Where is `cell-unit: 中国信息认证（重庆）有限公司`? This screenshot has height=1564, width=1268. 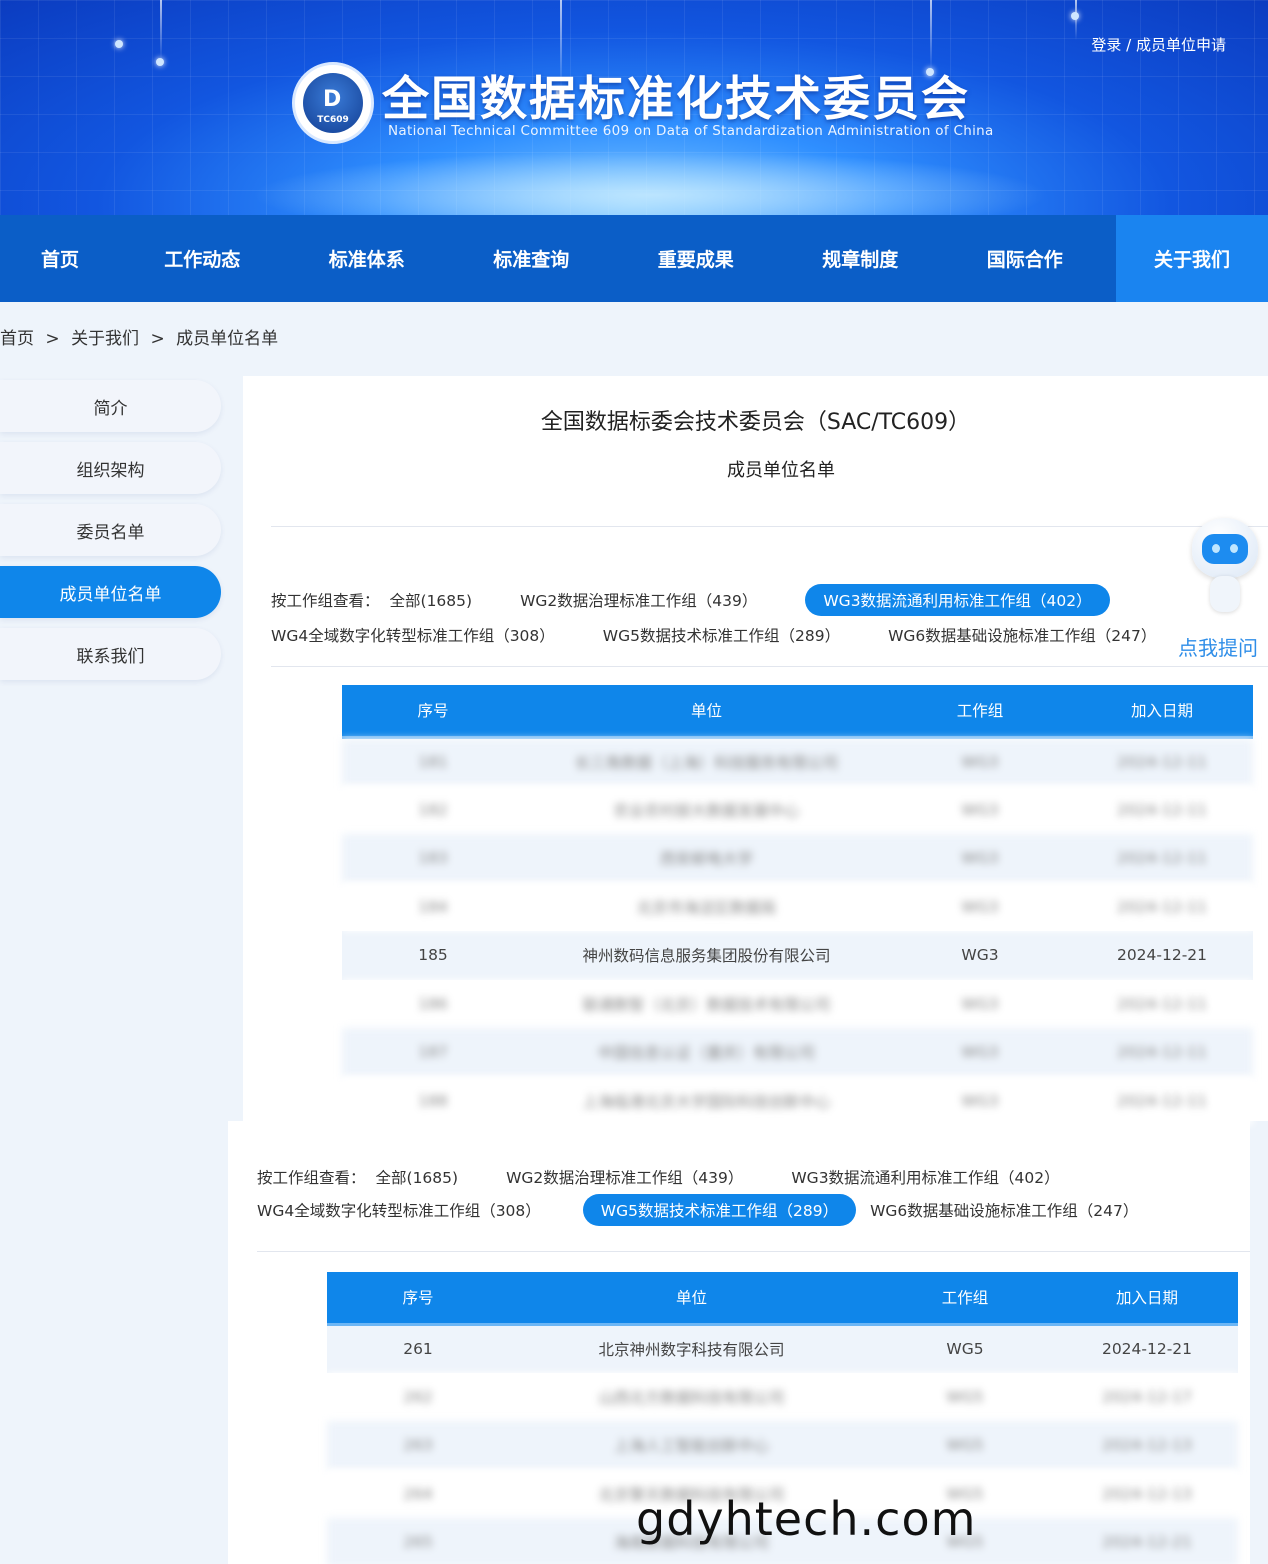 cell-unit: 中国信息认证（重庆）有限公司 is located at coordinates (706, 1052).